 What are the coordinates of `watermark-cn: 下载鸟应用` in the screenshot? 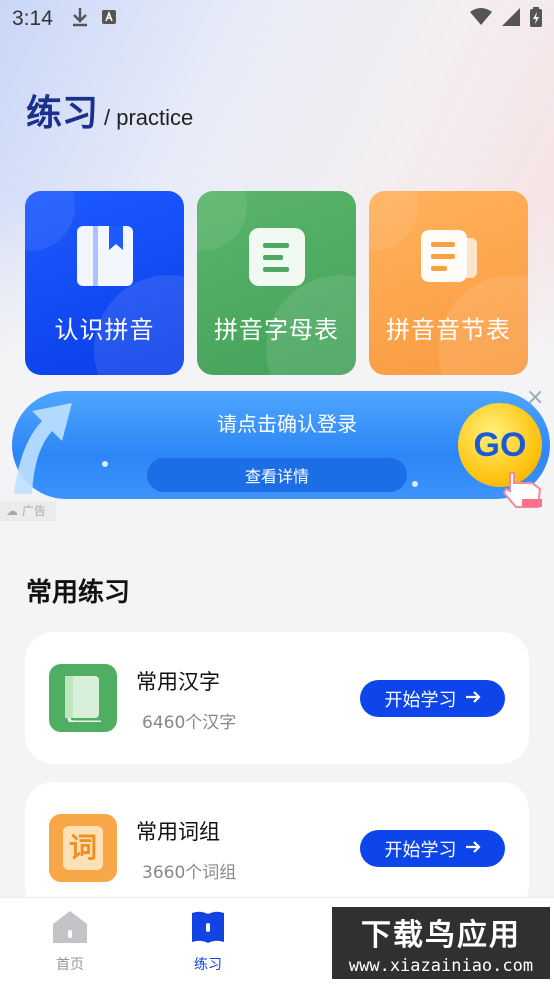 It's located at (441, 935).